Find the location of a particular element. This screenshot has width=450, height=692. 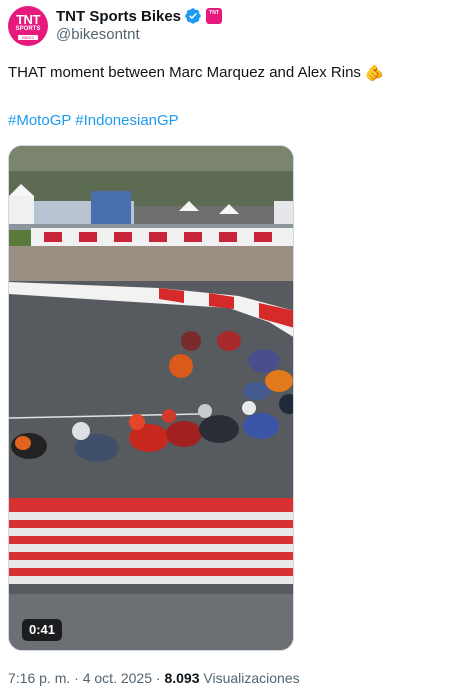

views-count: 8.093 is located at coordinates (182, 678).